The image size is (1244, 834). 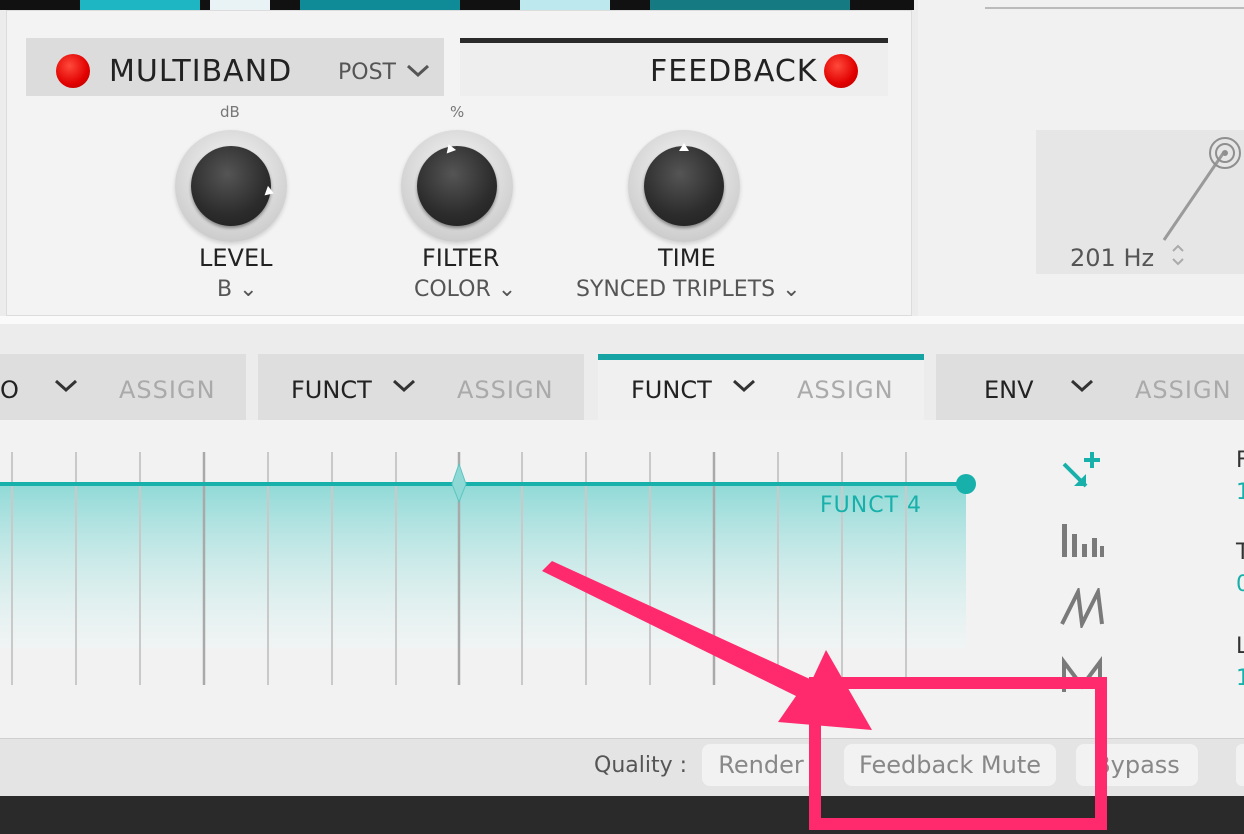 What do you see at coordinates (1083, 473) in the screenshot?
I see `add-point-icon` at bounding box center [1083, 473].